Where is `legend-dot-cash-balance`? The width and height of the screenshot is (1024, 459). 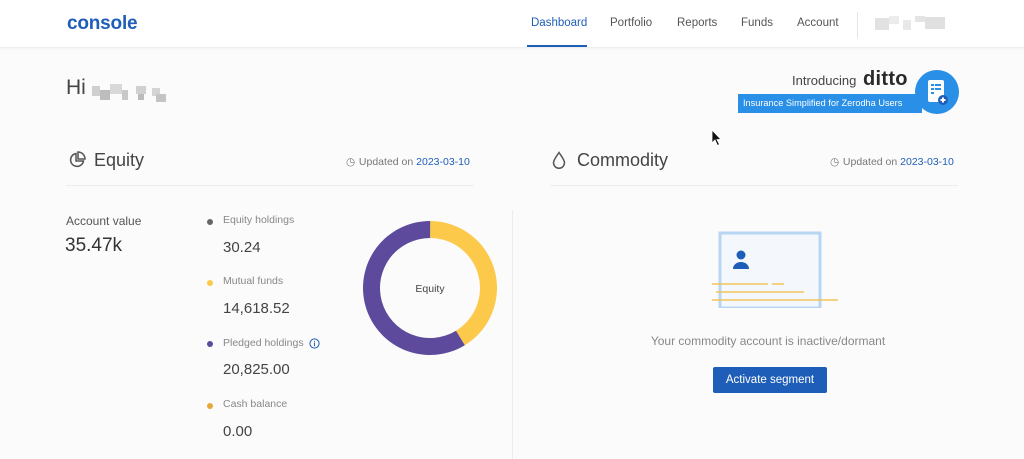
legend-dot-cash-balance is located at coordinates (210, 406).